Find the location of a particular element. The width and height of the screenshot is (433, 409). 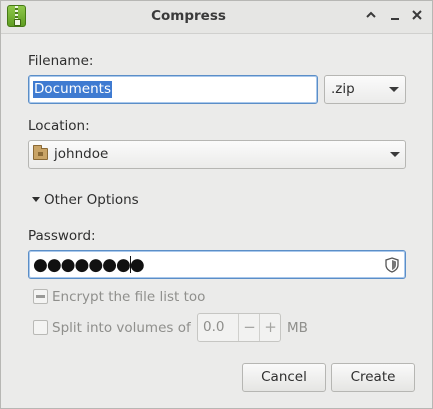

filename-label: Filename: is located at coordinates (61, 61).